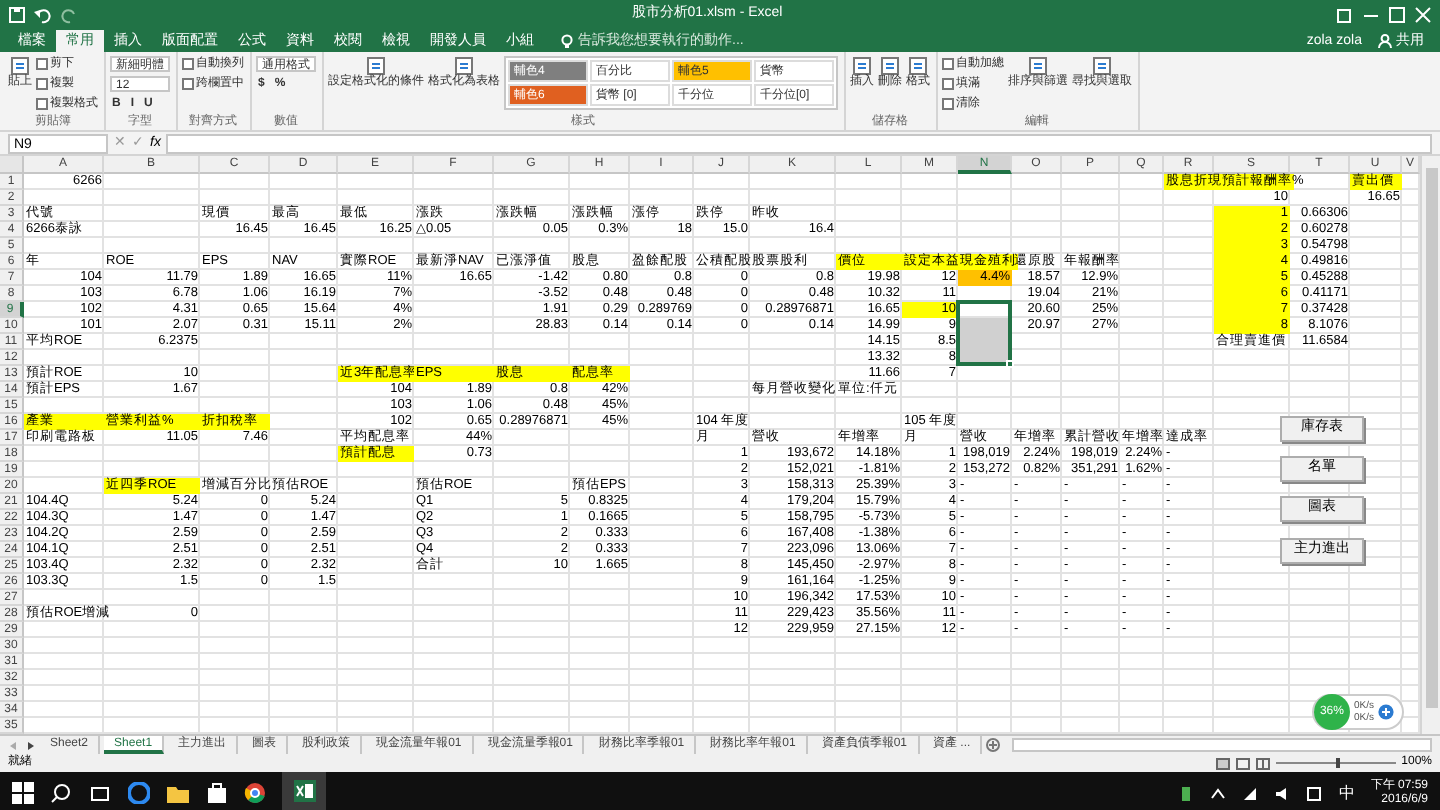 This screenshot has height=810, width=1440. What do you see at coordinates (217, 793) in the screenshot?
I see `shopping-bag-icon` at bounding box center [217, 793].